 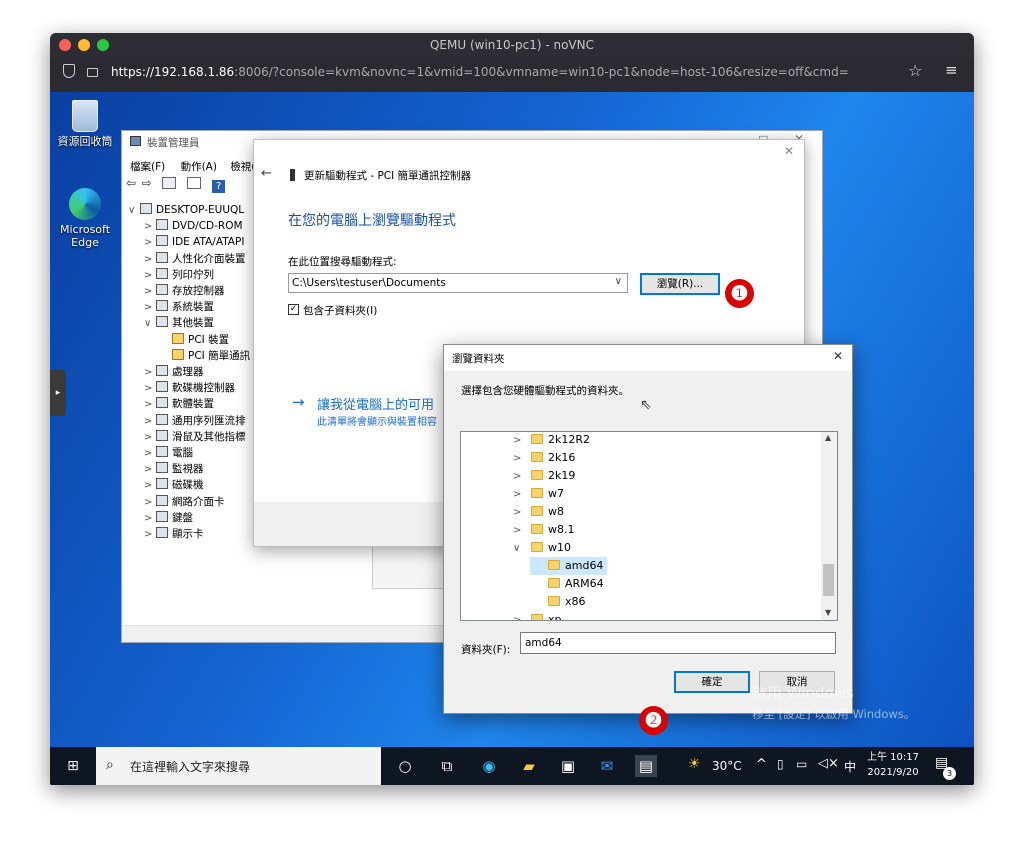 I want to click on chevron-up-icon: ^, so click(x=761, y=764).